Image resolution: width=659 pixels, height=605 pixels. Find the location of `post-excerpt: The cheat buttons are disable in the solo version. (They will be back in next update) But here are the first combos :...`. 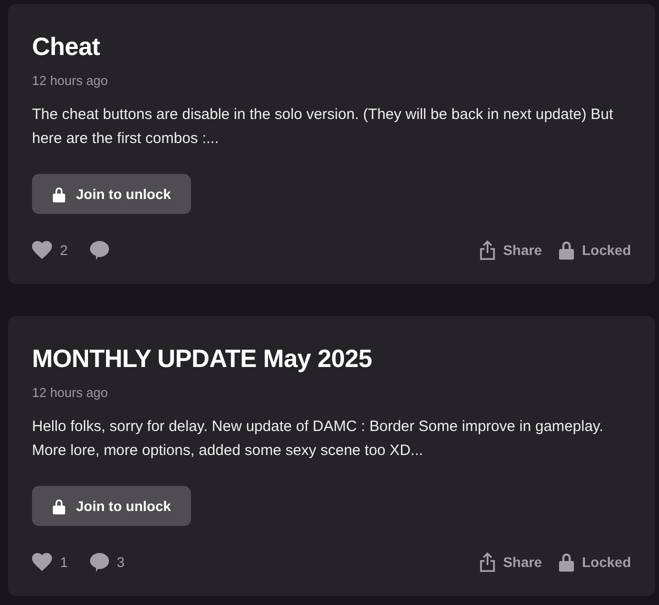

post-excerpt: The cheat buttons are disable in the solo version. (They will be back in next update) But here are the first combos :... is located at coordinates (323, 127).